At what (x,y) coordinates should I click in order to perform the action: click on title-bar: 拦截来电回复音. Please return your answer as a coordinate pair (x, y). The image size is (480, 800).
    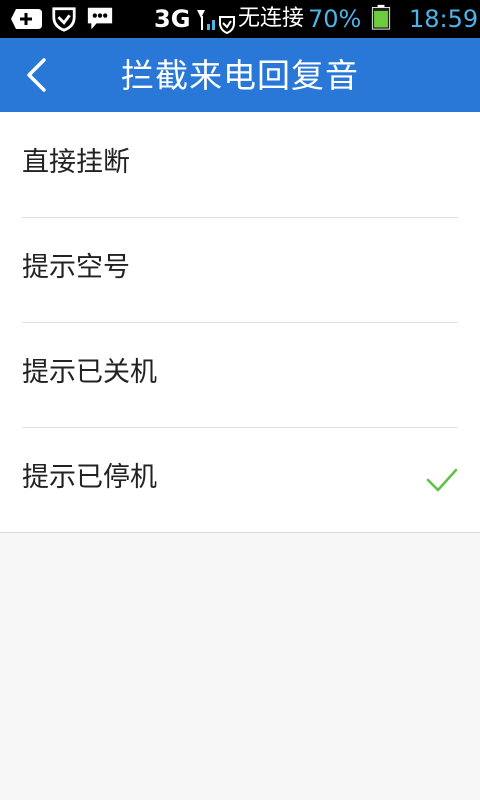
    Looking at the image, I should click on (240, 75).